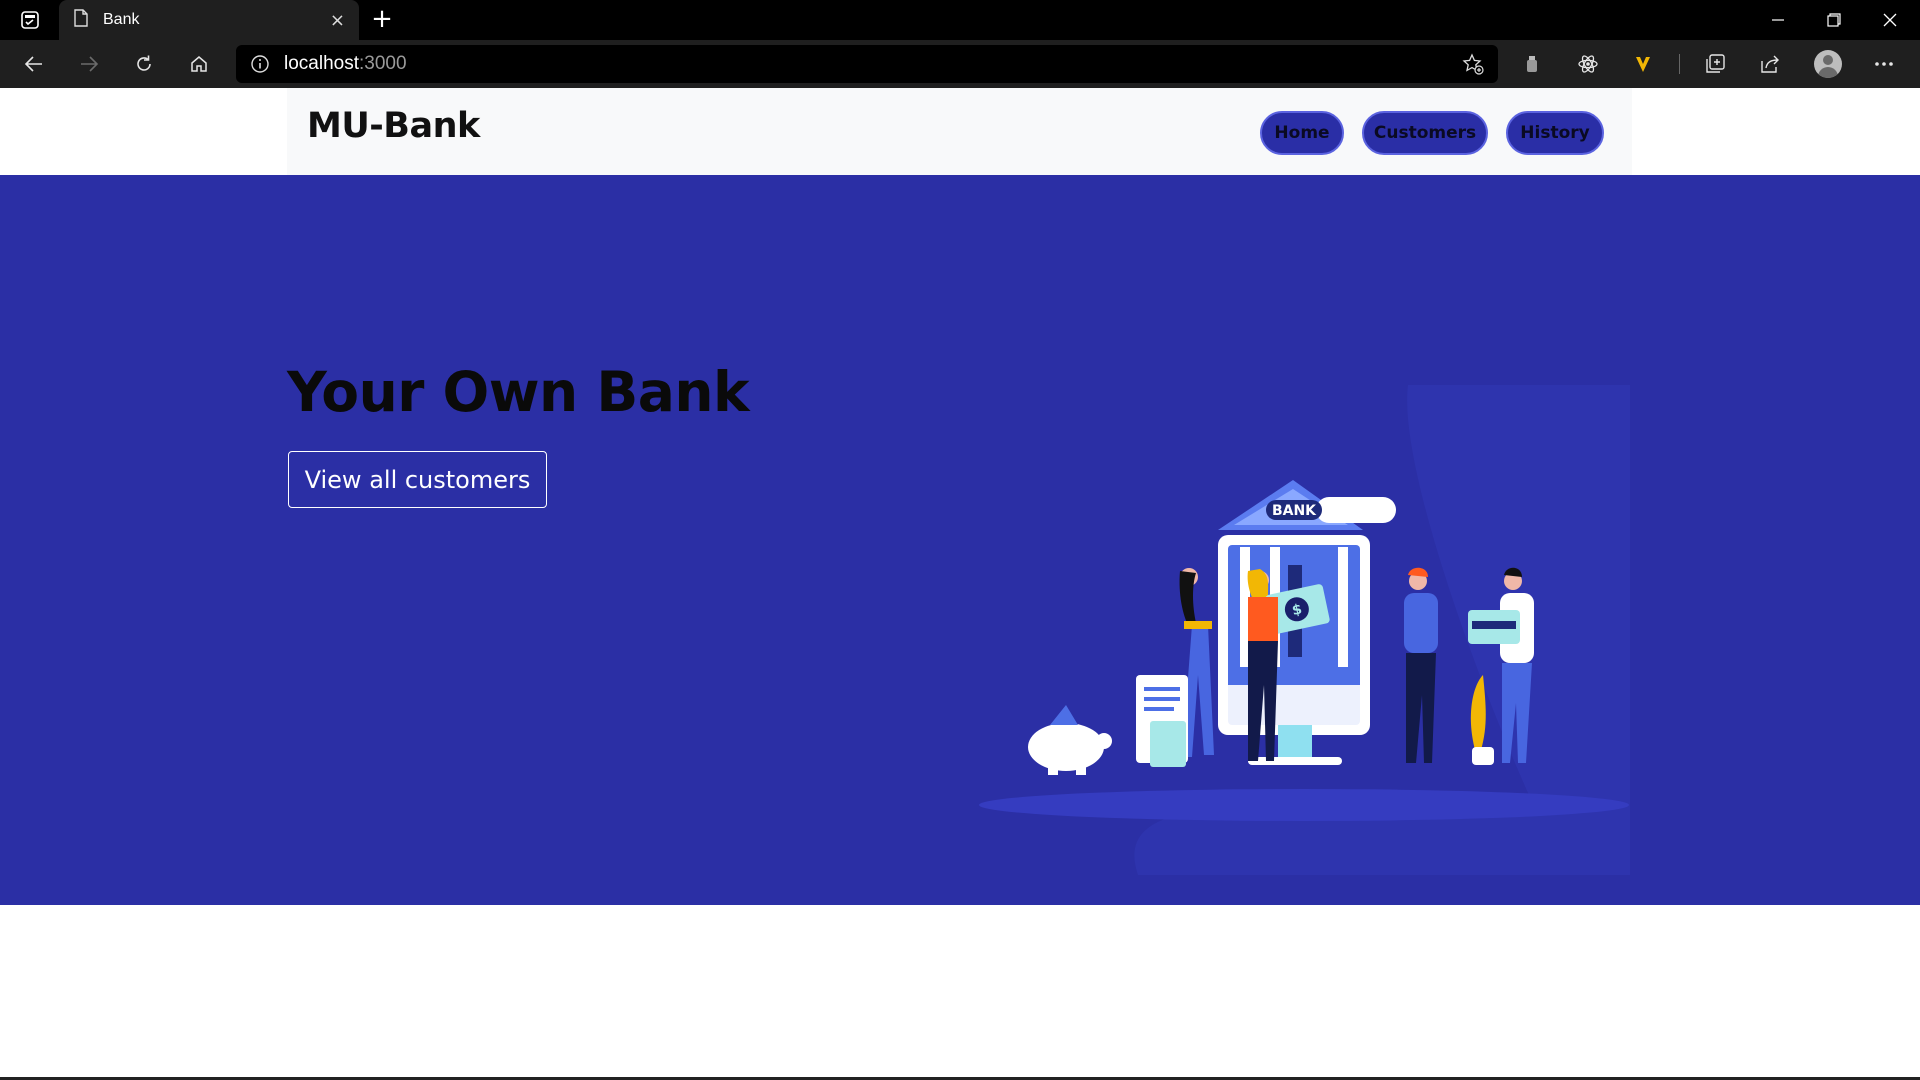 Image resolution: width=1920 pixels, height=1080 pixels. Describe the element at coordinates (960, 20) in the screenshot. I see `browser-titlebar: Bank × +` at that location.